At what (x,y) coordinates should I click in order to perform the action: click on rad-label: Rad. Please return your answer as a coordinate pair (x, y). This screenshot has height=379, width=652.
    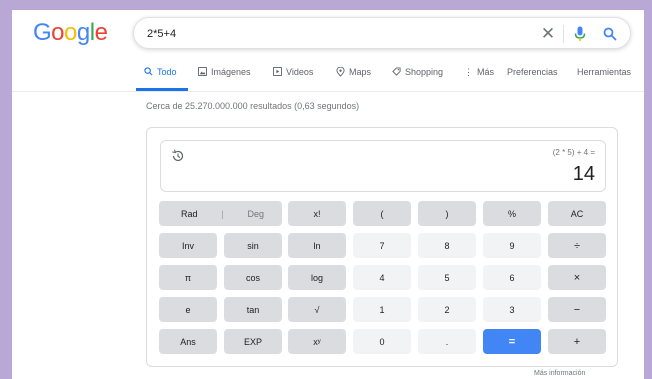
    Looking at the image, I should click on (189, 213).